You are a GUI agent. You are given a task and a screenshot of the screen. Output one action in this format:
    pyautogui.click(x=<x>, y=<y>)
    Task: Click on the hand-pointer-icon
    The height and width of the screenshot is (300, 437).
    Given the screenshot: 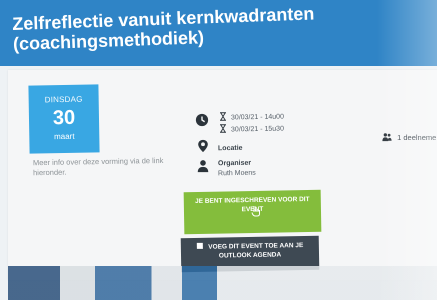 What is the action you would take?
    pyautogui.click(x=256, y=211)
    